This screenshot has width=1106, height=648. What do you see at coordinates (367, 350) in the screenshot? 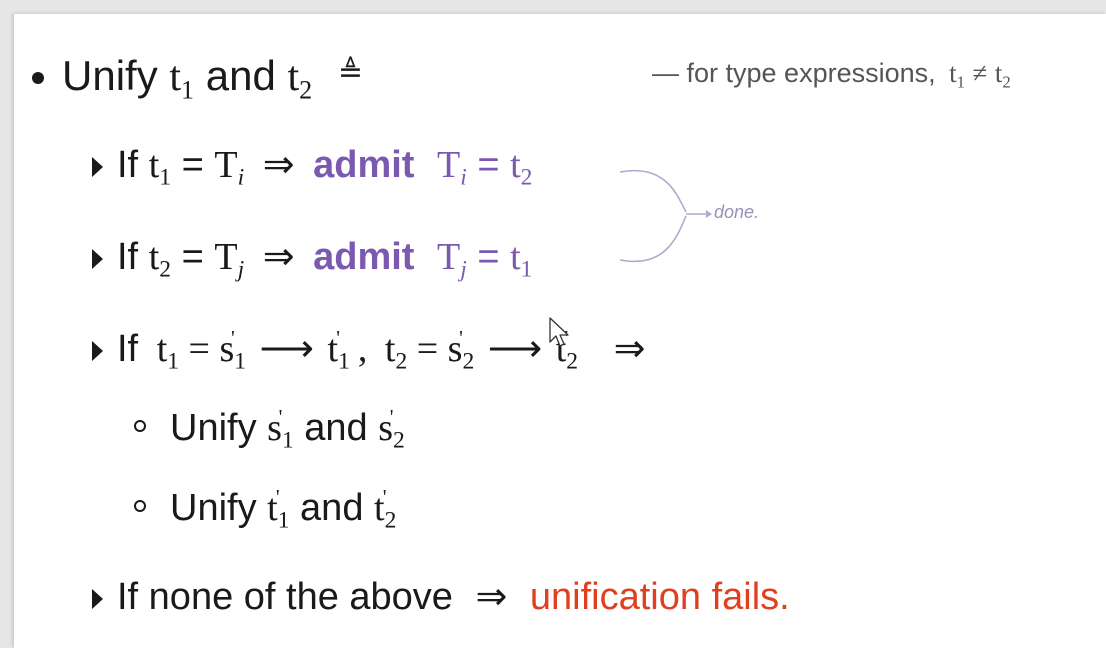
I see `rule-3-math: t1 = s1 ' ⟶ t1 ', t2 = s2 ' ⟶ t2 '` at bounding box center [367, 350].